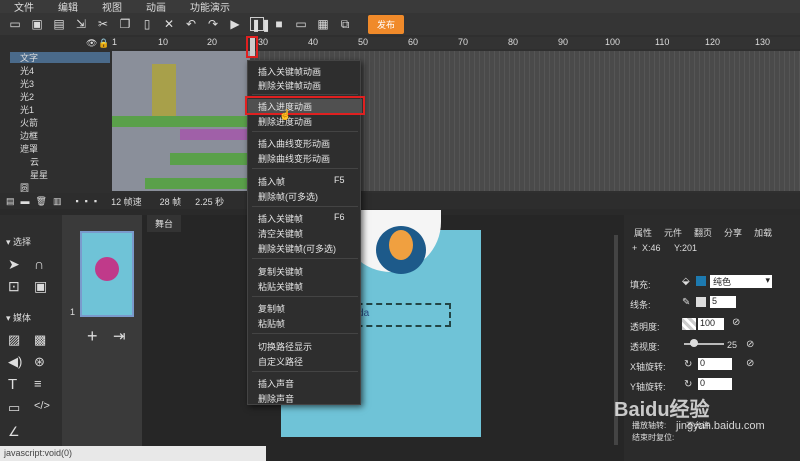 This screenshot has width=800, height=461. Describe the element at coordinates (39, 264) in the screenshot. I see `lasso-icon: ∩` at that location.